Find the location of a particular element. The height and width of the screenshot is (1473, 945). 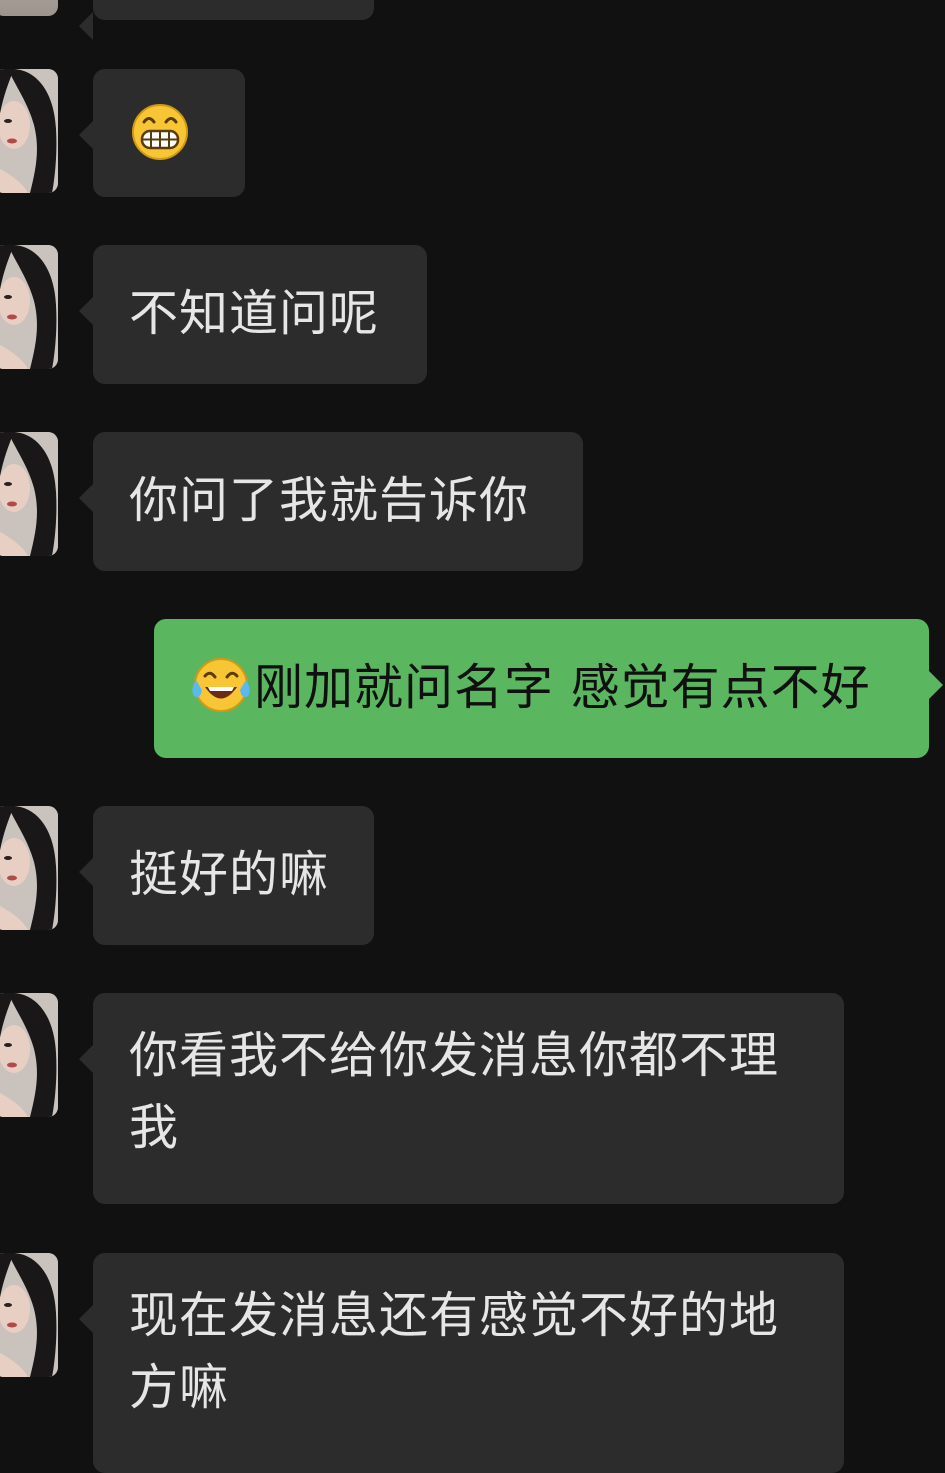

message-bubble: 不知道问呢 is located at coordinates (253, 314).